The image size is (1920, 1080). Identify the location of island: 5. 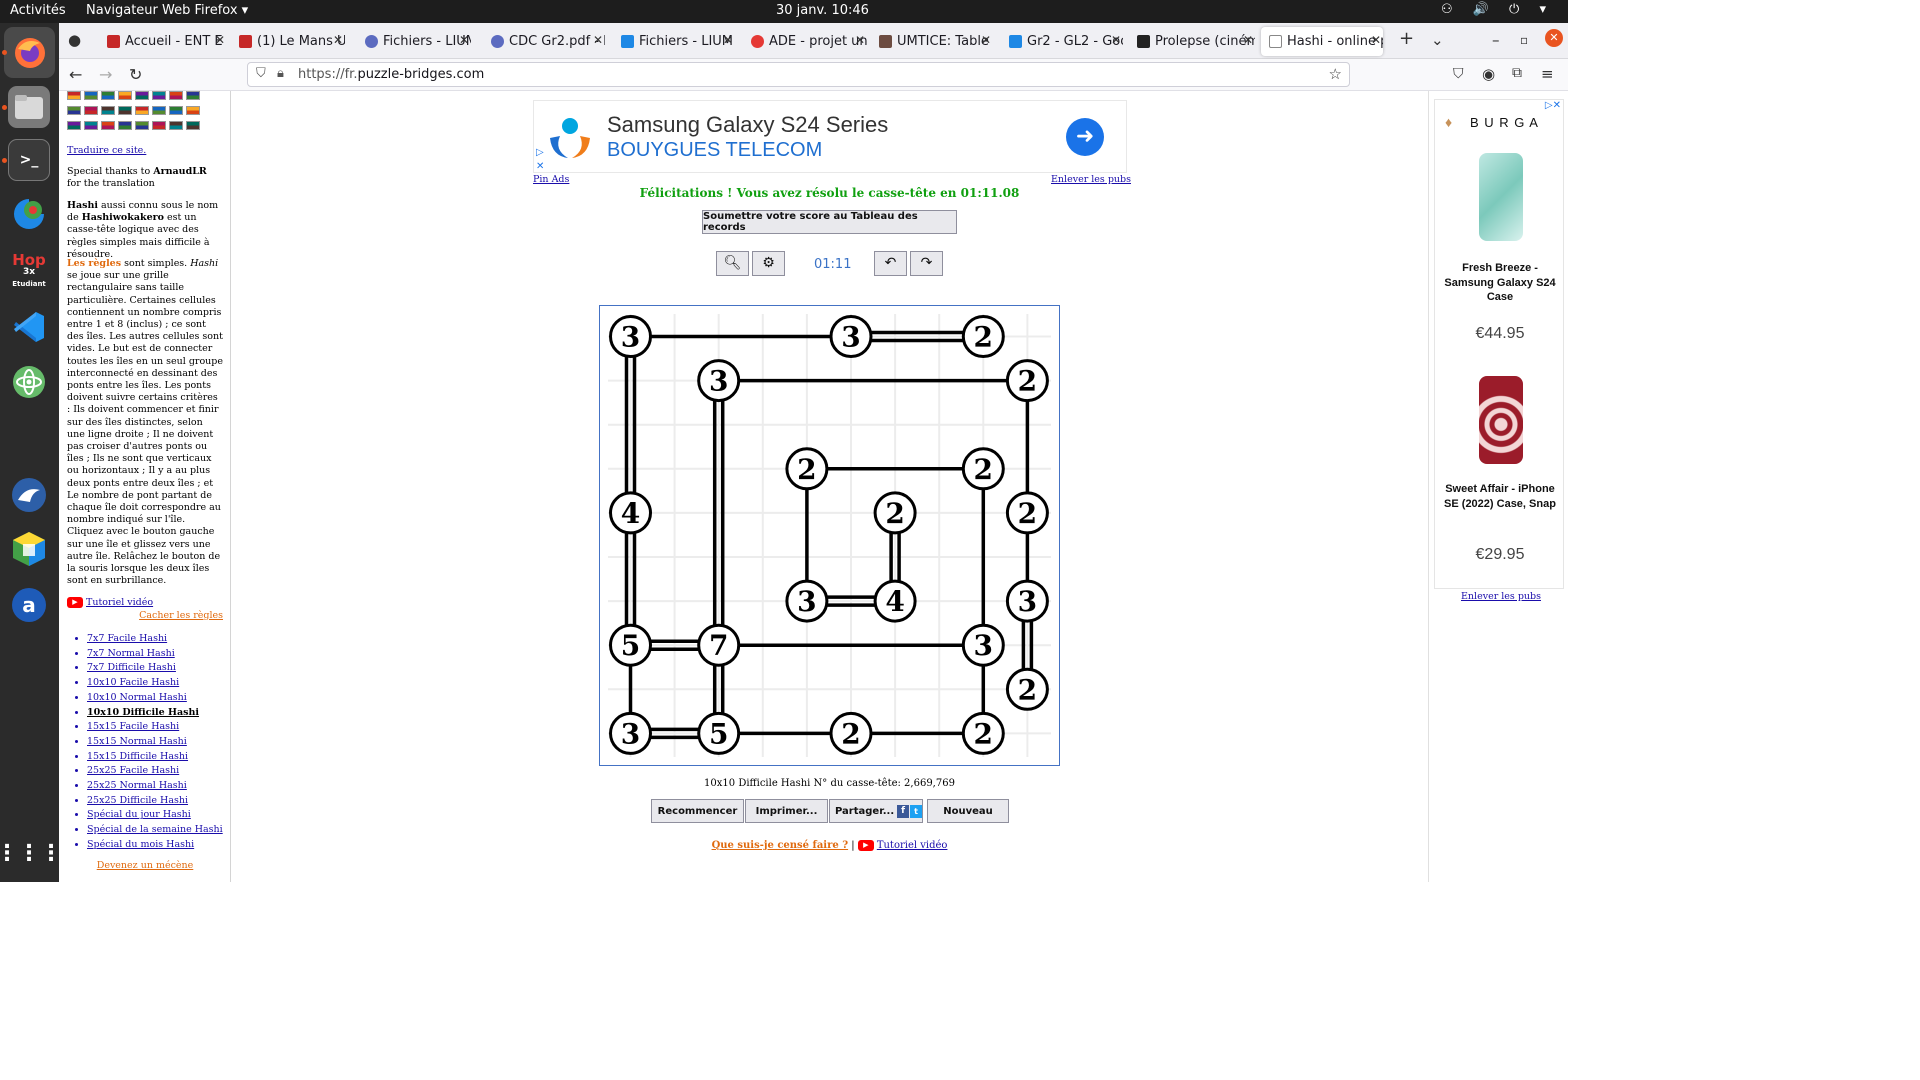
(719, 733).